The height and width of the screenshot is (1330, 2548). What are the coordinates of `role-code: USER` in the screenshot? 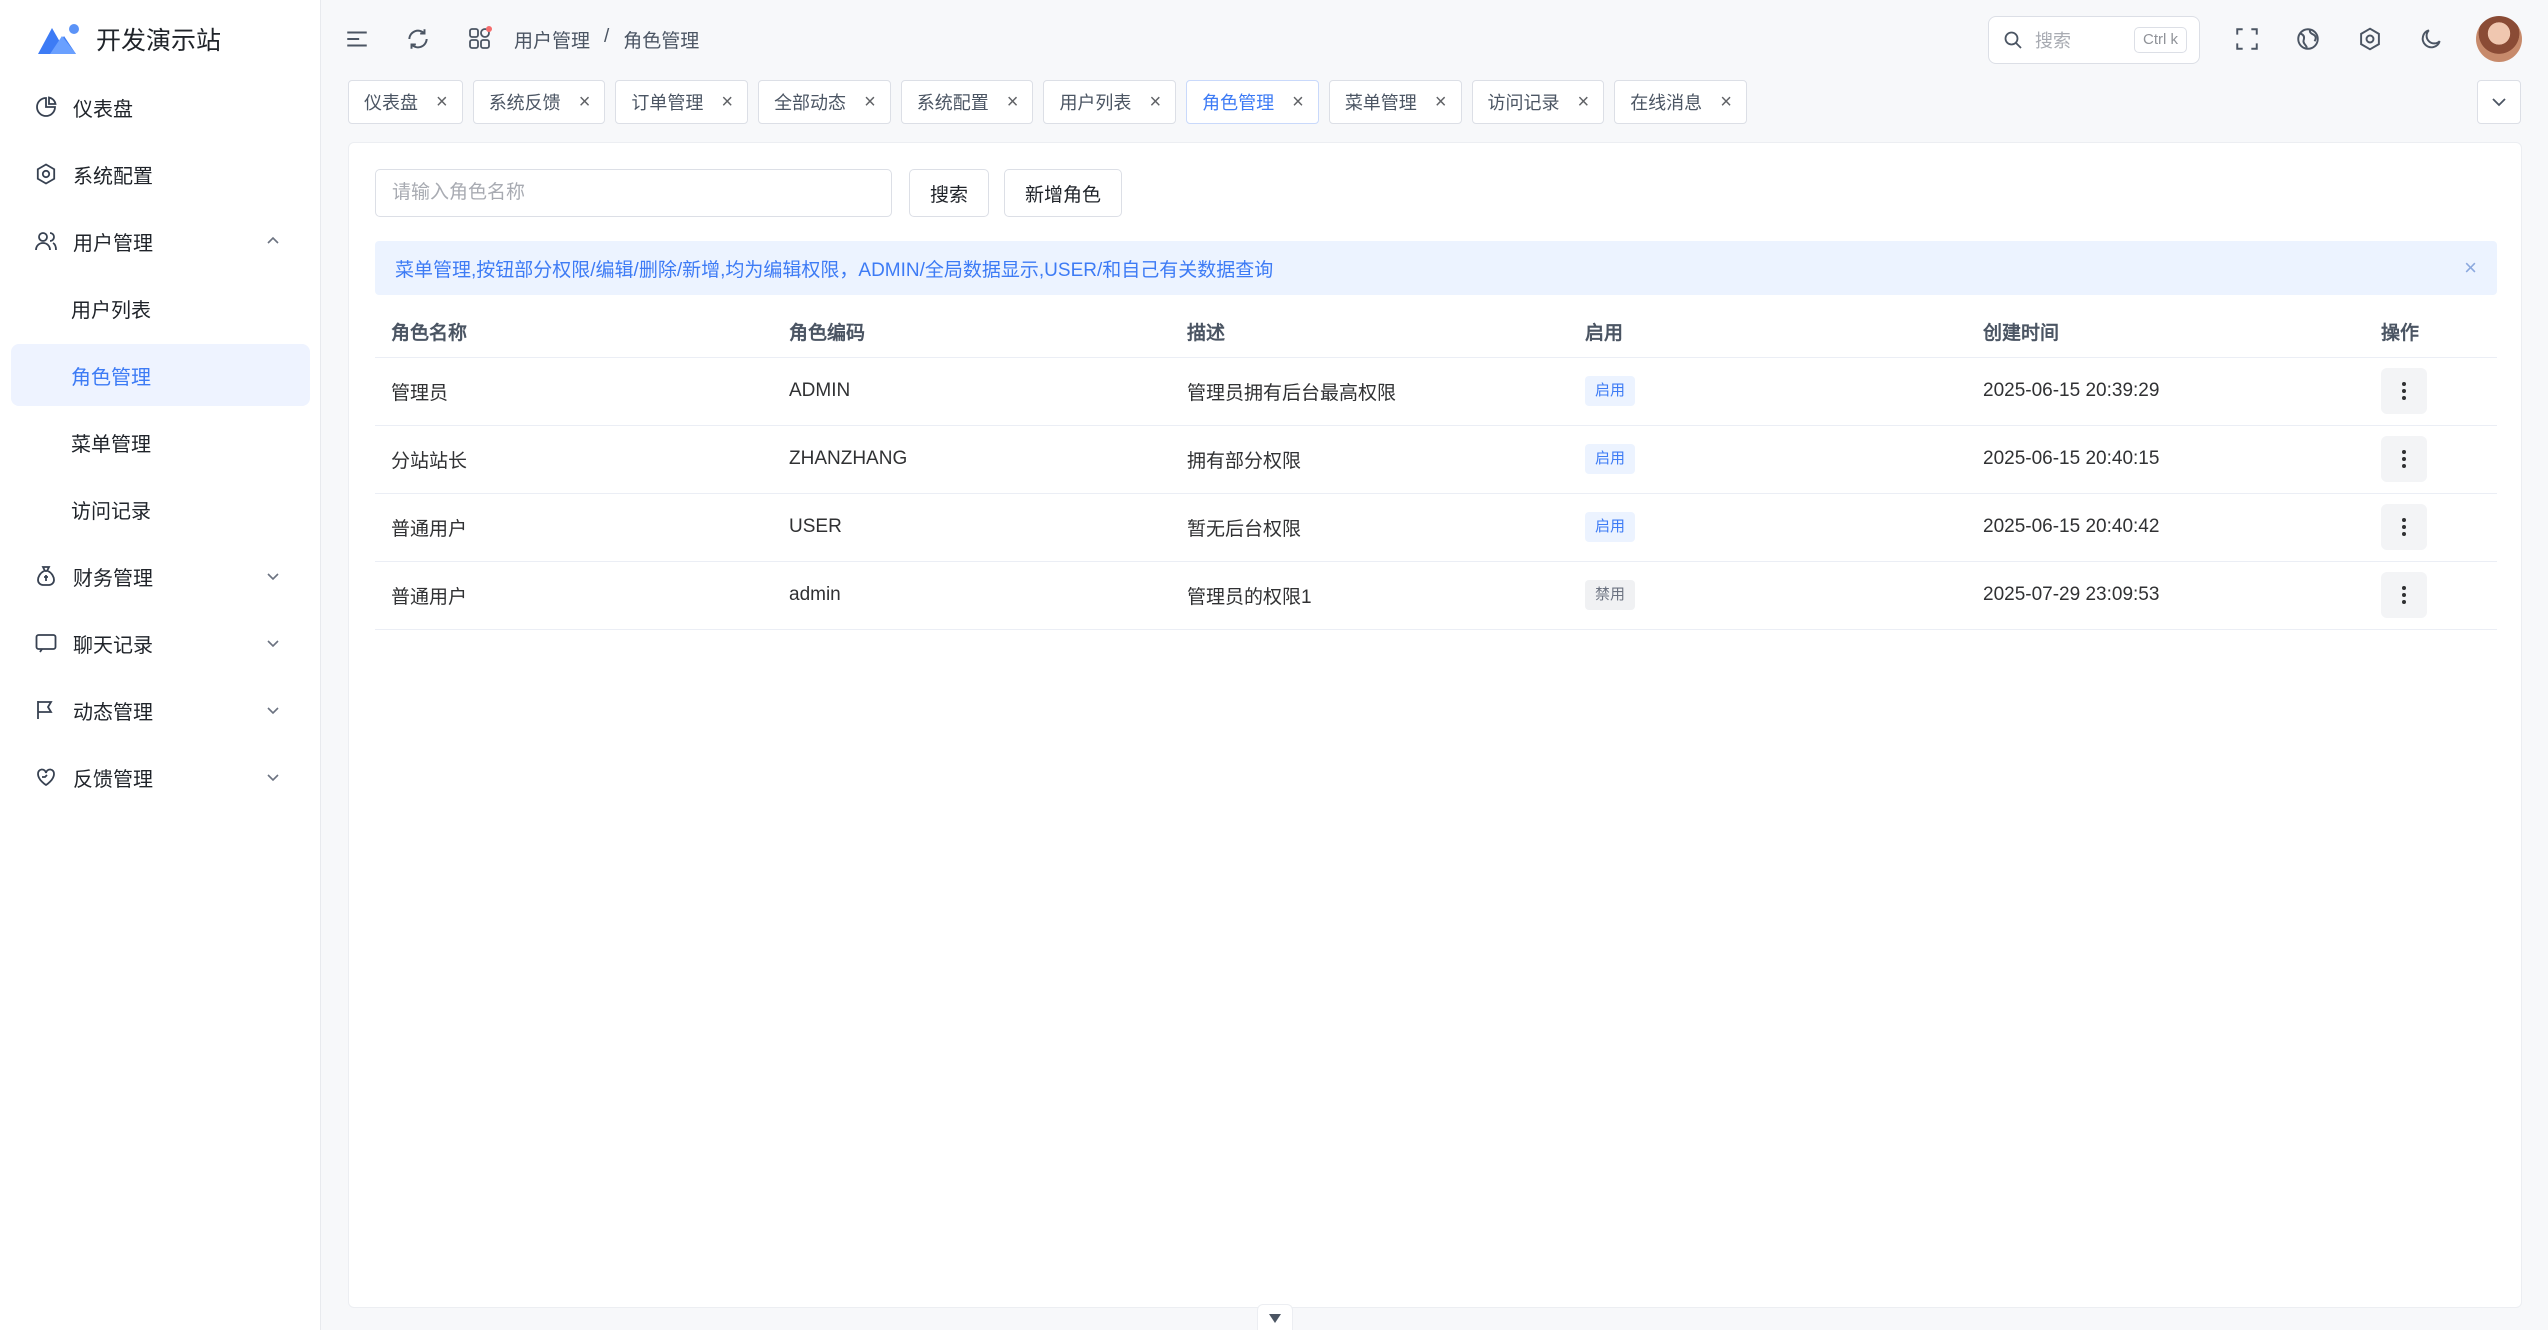 It's located at (972, 527).